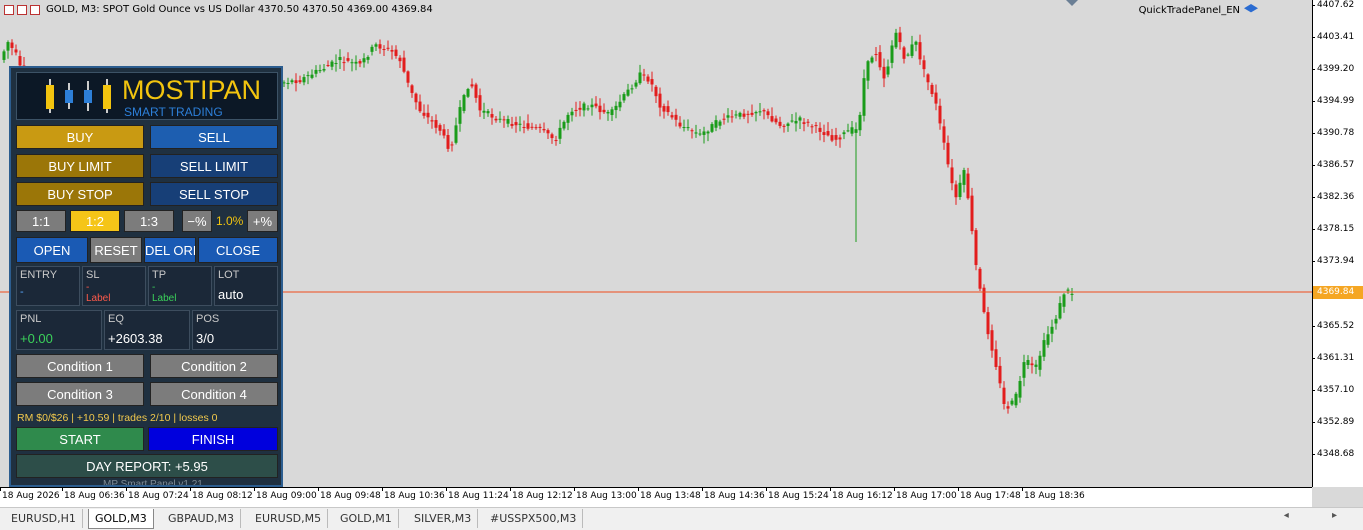  Describe the element at coordinates (80, 439) in the screenshot. I see `start-button: START` at that location.